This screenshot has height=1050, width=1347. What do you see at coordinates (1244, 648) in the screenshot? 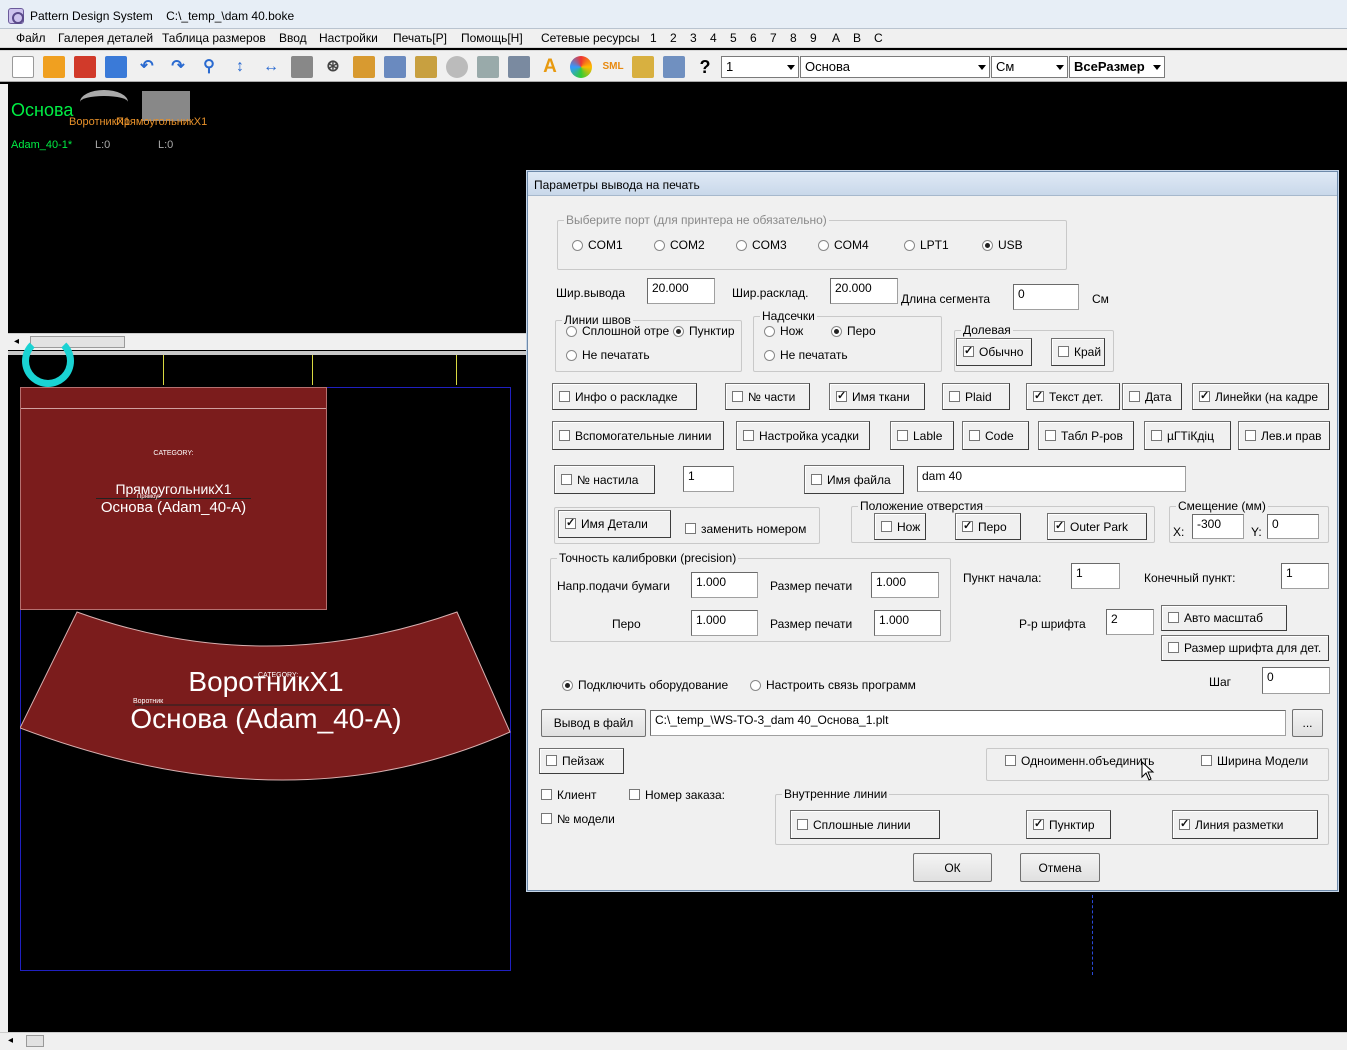
I see `font-piece-checkbox: Размер шрифта для дет.` at bounding box center [1244, 648].